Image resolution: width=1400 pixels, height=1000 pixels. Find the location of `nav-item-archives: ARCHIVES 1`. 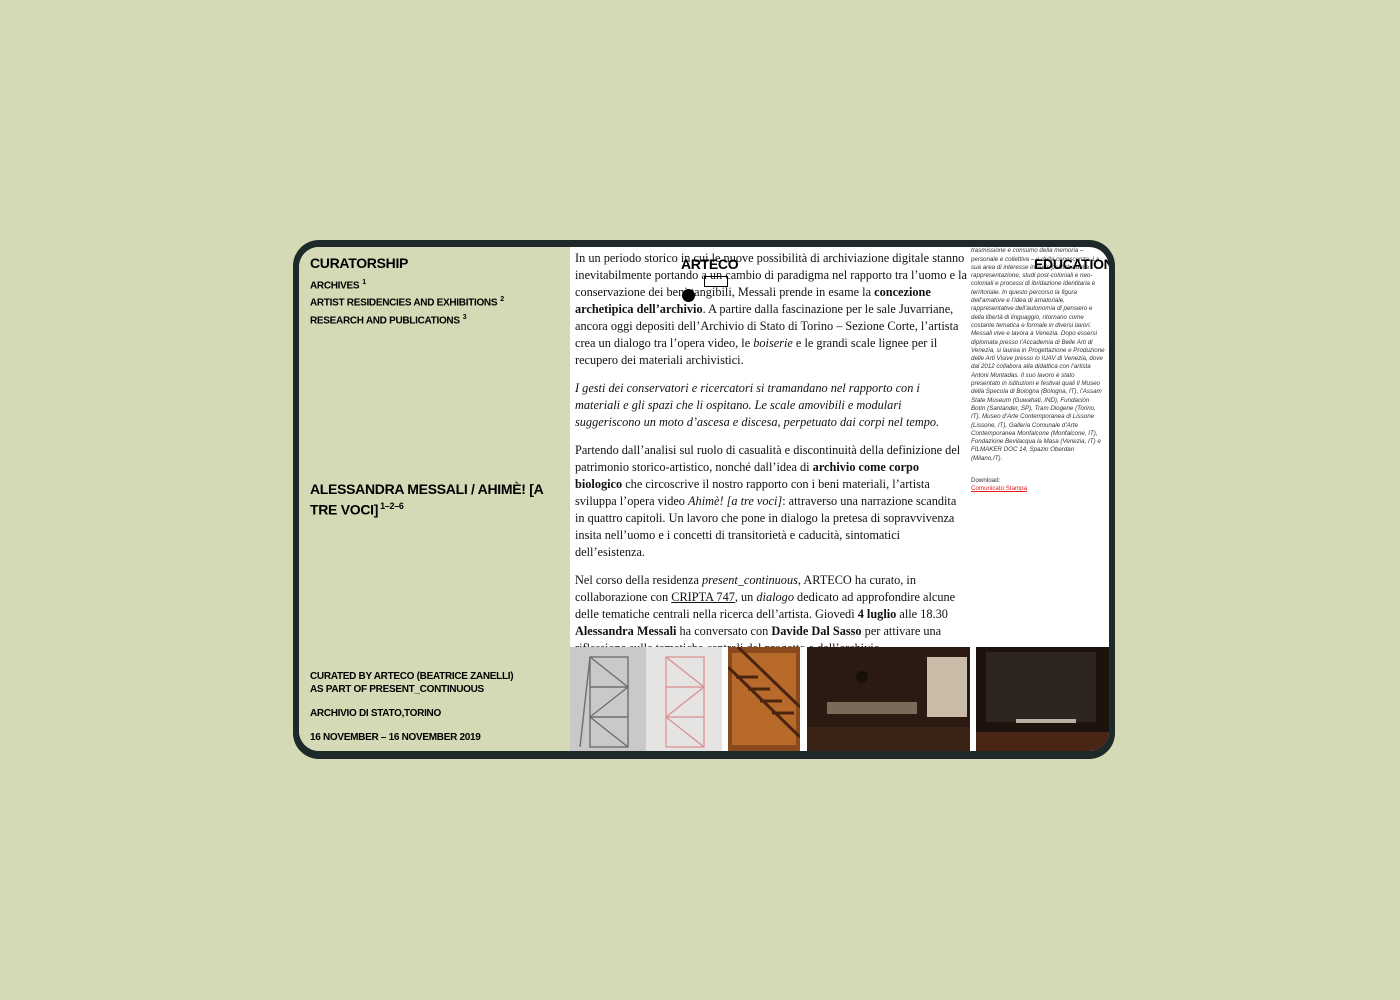

nav-item-archives: ARCHIVES 1 is located at coordinates (407, 284).